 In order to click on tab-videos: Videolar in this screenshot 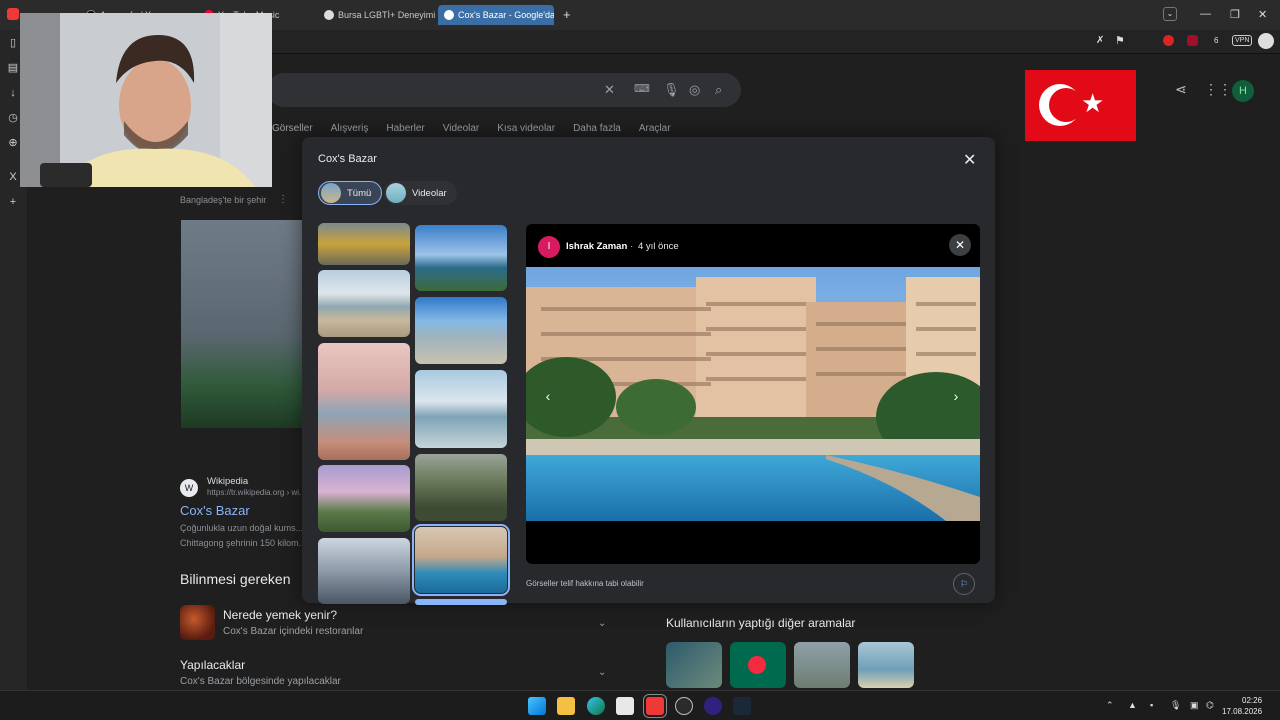, I will do `click(461, 128)`.